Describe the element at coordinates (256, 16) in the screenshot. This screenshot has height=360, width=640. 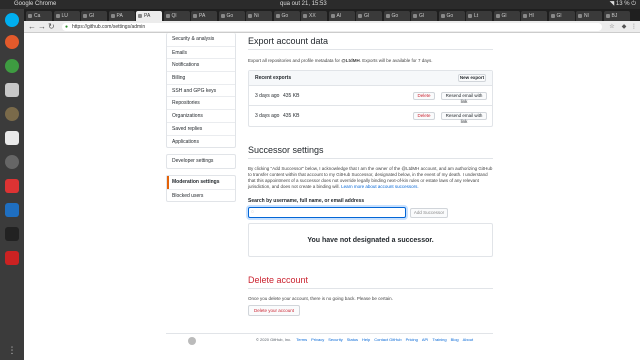
I see `tab-label: Ni` at that location.